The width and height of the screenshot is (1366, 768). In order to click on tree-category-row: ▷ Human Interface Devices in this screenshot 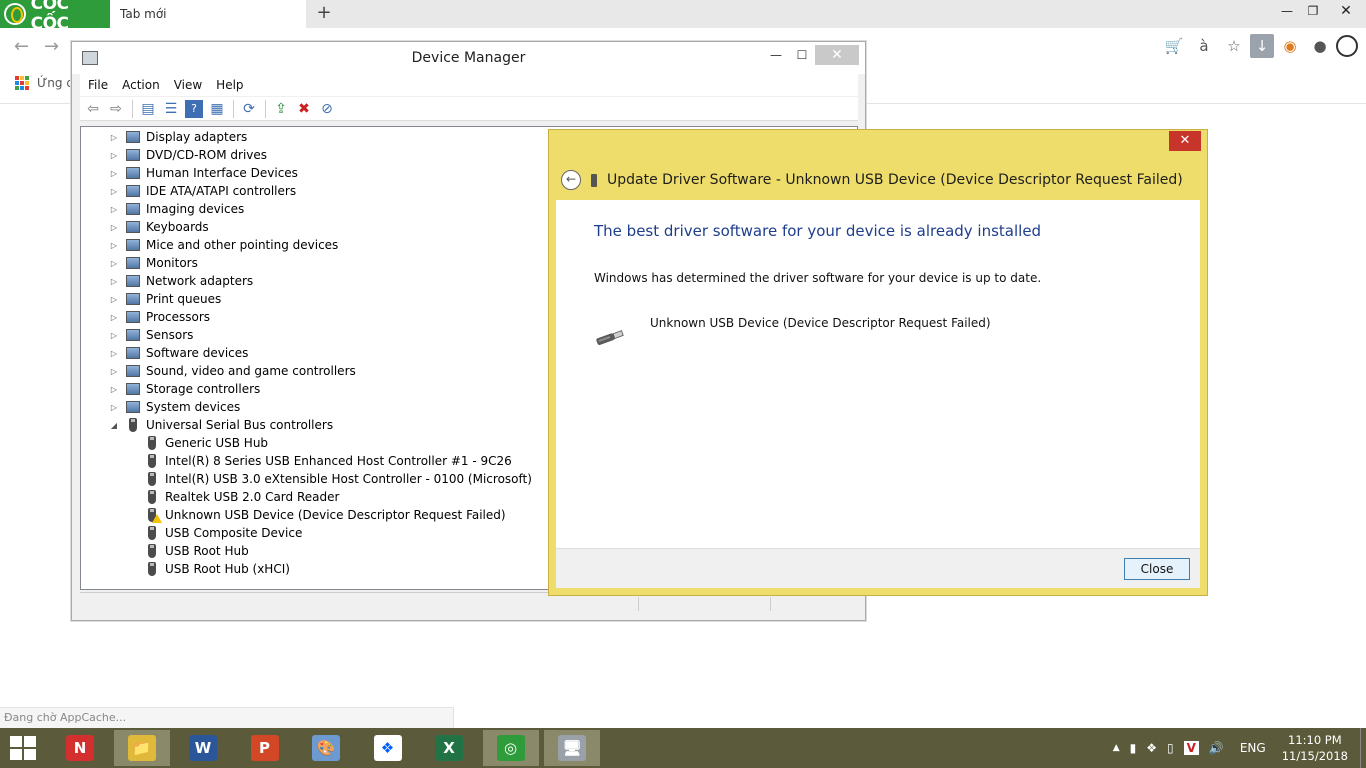, I will do `click(203, 173)`.